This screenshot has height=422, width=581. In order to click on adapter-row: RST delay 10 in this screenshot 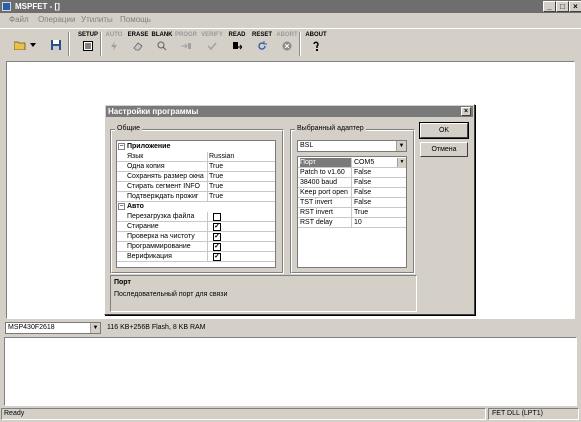, I will do `click(352, 223)`.